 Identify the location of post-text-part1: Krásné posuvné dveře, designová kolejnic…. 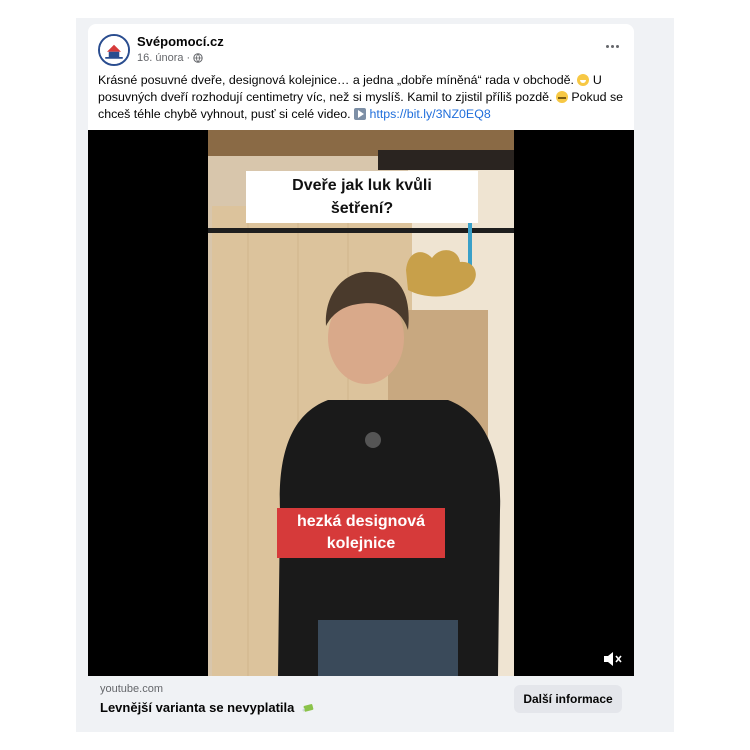
(336, 80).